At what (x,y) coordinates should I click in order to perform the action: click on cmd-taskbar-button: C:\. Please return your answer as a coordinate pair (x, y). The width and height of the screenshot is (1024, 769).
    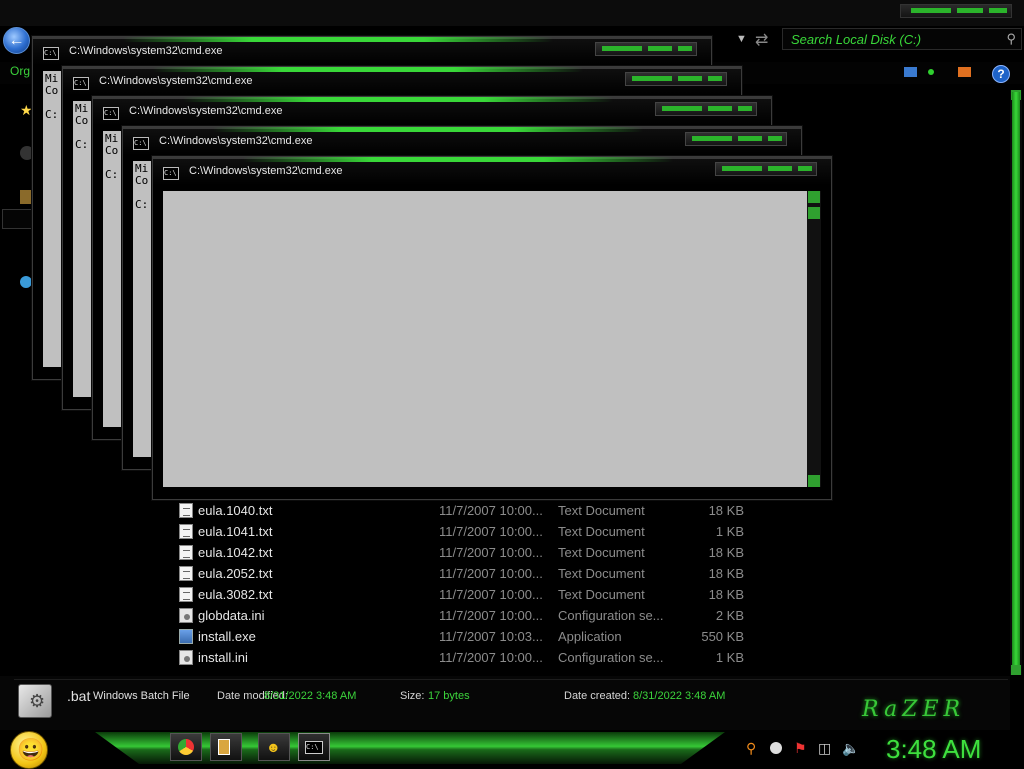
    Looking at the image, I should click on (314, 747).